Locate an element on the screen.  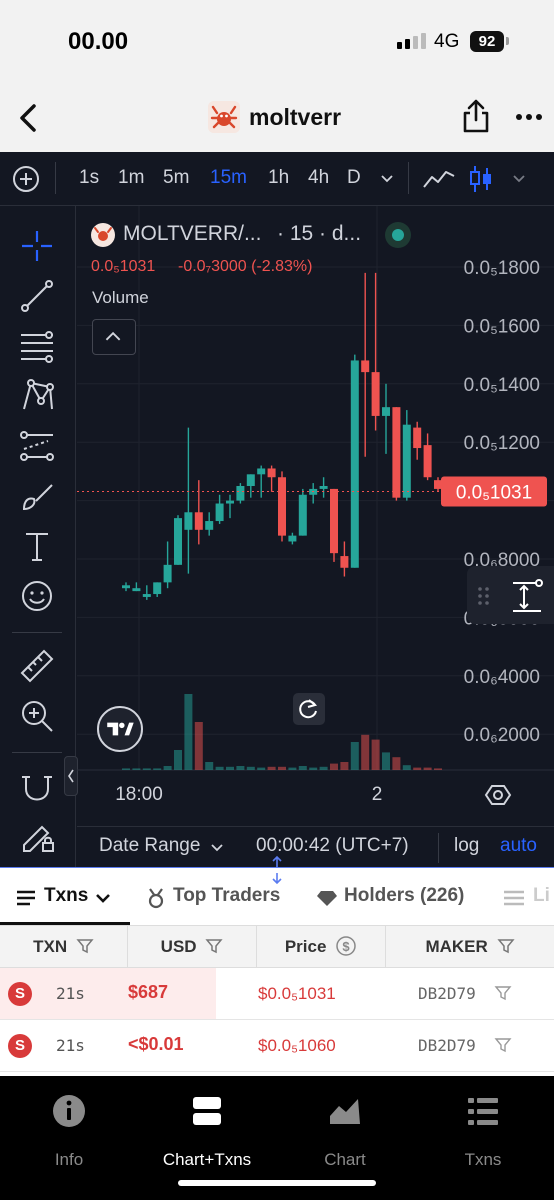
drag-handle-icon is located at coordinates (510, 595).